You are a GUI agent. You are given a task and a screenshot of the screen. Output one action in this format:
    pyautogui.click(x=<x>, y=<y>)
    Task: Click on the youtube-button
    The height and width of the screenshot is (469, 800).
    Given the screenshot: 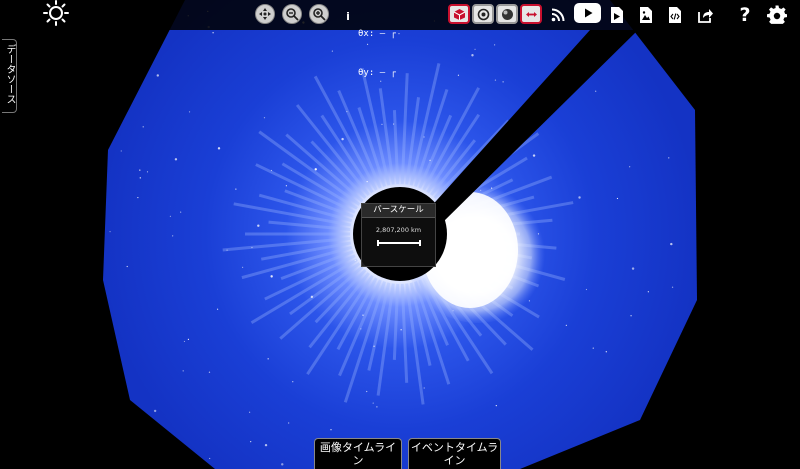 What is the action you would take?
    pyautogui.click(x=587, y=13)
    